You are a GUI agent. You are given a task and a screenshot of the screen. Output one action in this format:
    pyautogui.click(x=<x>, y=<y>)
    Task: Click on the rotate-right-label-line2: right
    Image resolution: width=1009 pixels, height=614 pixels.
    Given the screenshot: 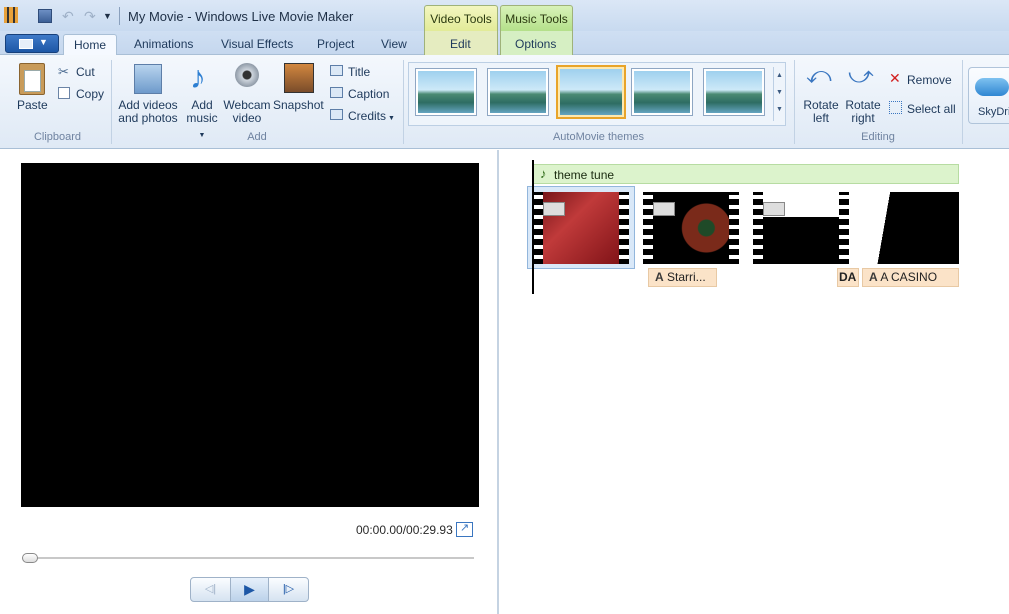 What is the action you would take?
    pyautogui.click(x=863, y=118)
    